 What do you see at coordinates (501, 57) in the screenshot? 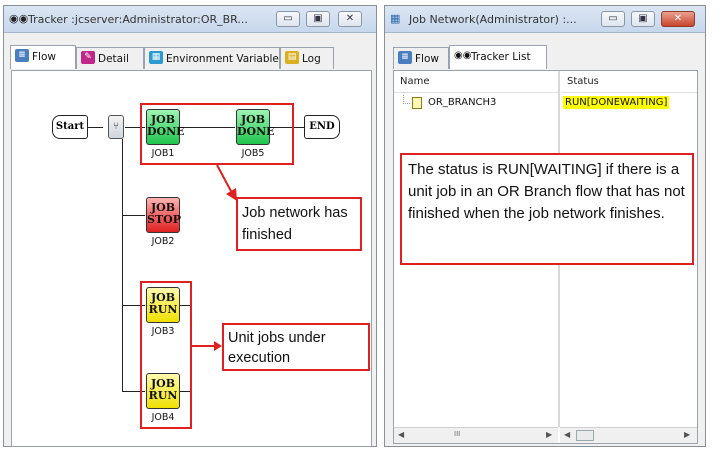
I see `tab-label: Tracker List` at bounding box center [501, 57].